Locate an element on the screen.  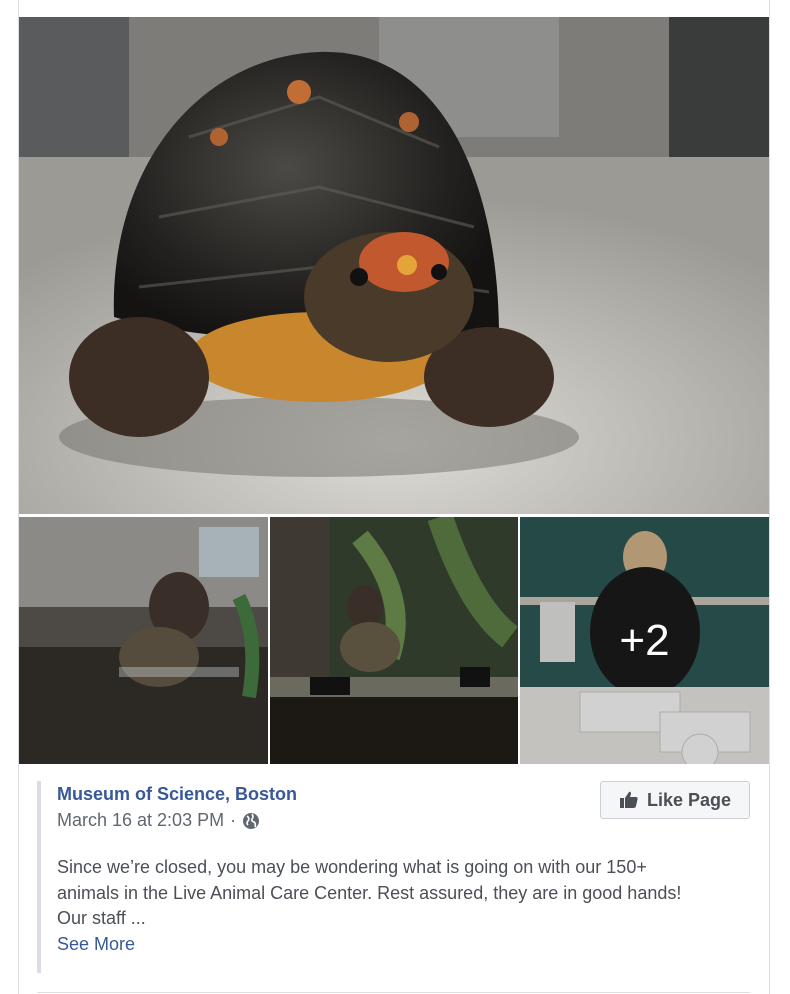
more-photos-overlay: +2 is located at coordinates (644, 640).